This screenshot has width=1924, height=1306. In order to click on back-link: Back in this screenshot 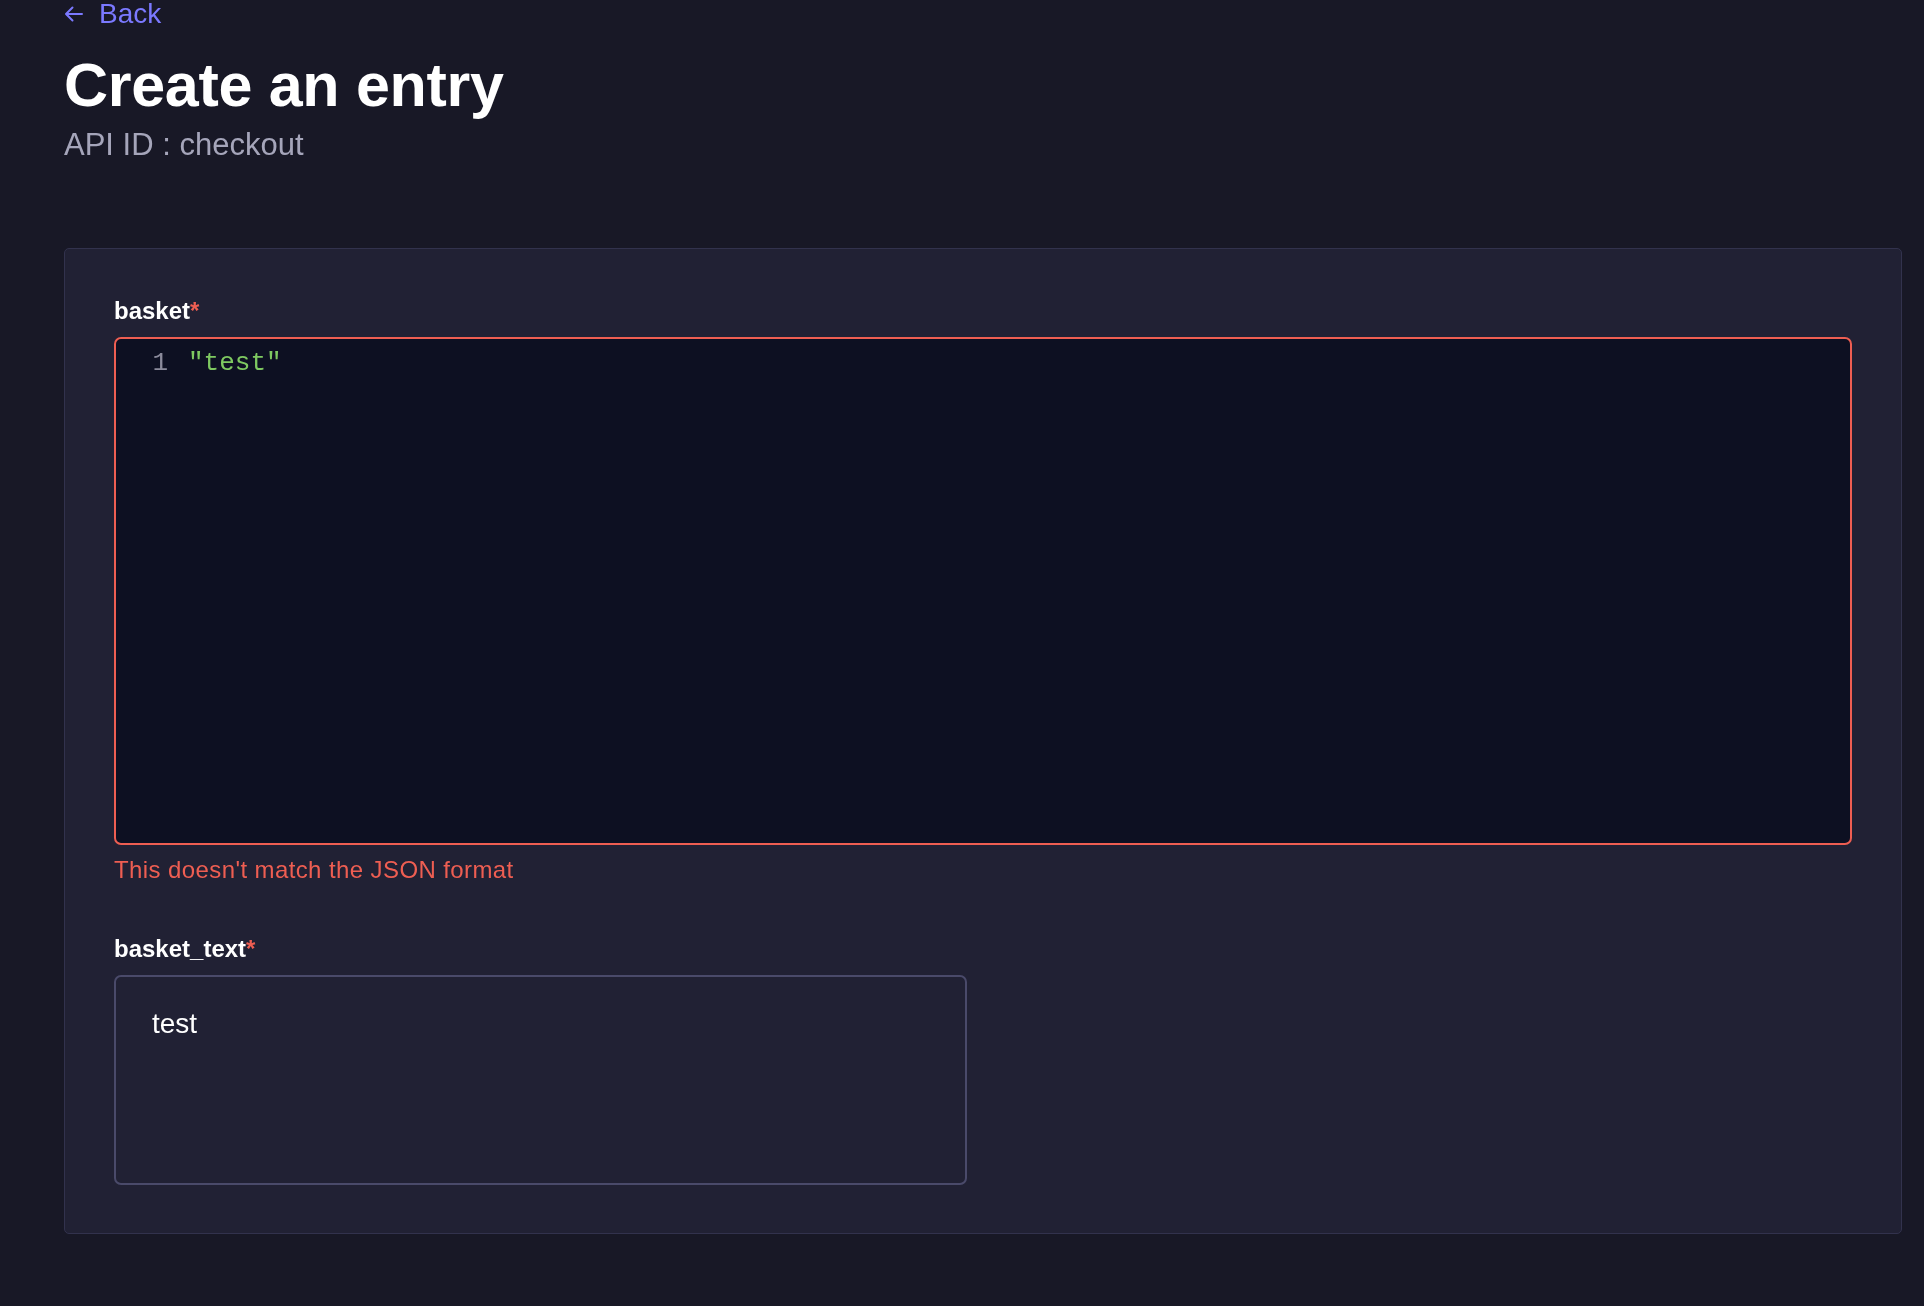, I will do `click(113, 14)`.